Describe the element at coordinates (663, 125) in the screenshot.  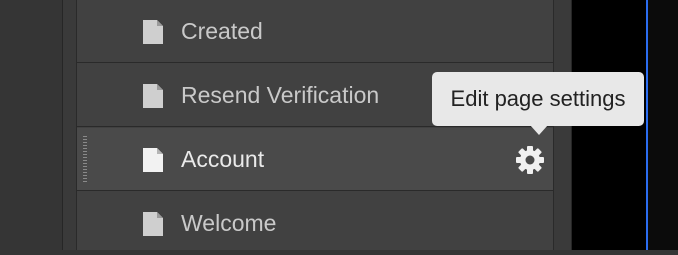
I see `canvas-area` at that location.